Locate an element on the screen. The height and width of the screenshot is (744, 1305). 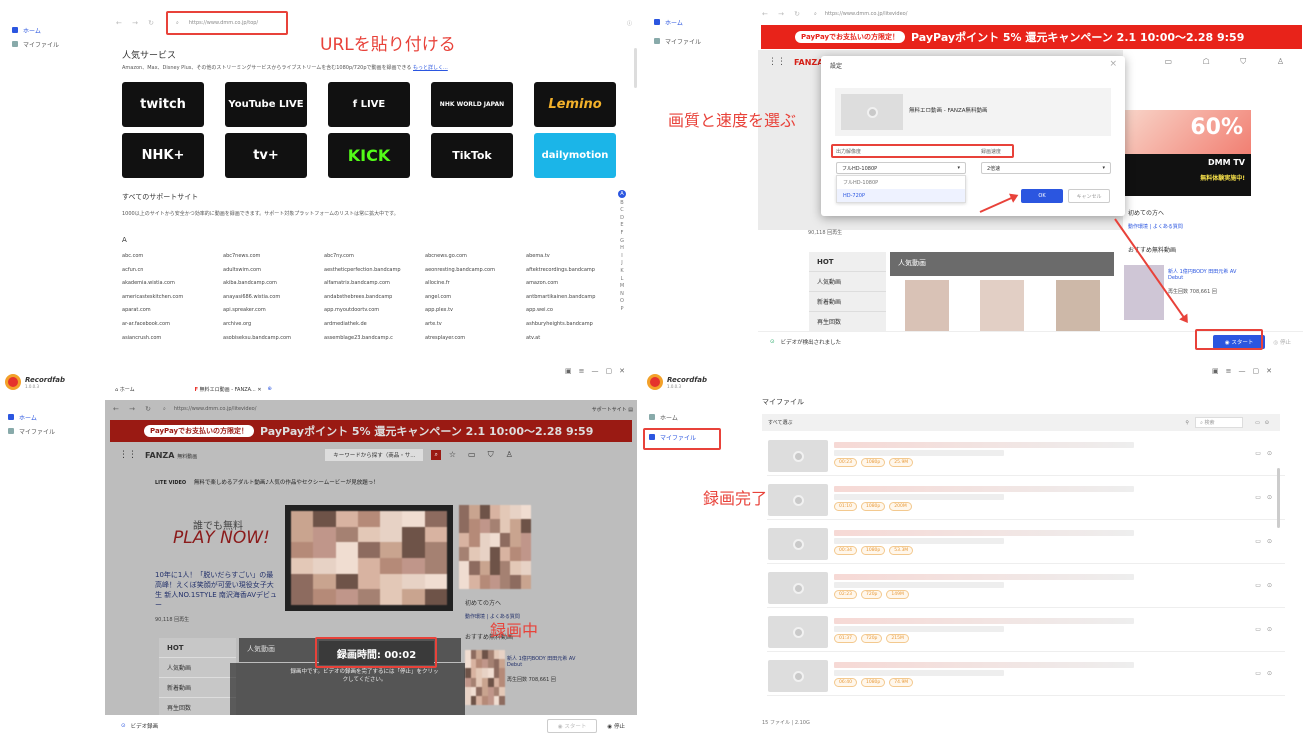
site-link: americasteskitchen.com is located at coordinates (172, 298).